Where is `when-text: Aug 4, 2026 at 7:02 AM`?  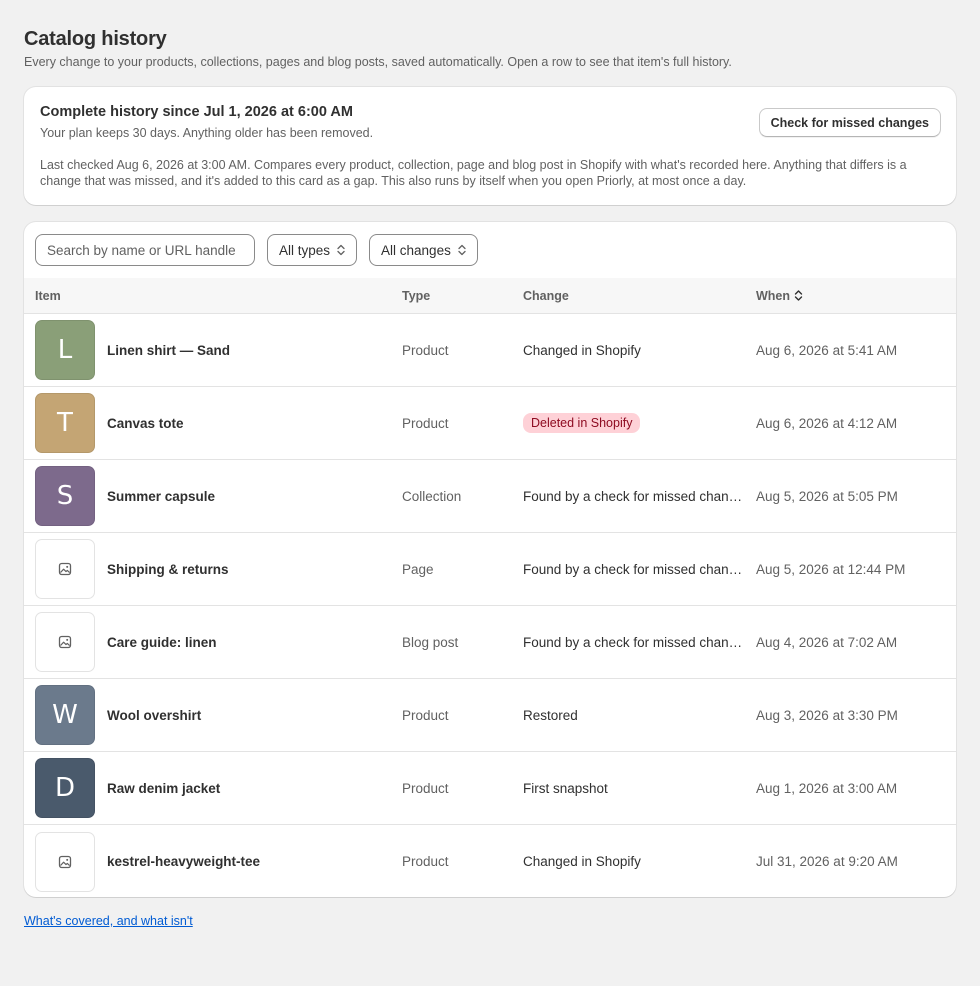 when-text: Aug 4, 2026 at 7:02 AM is located at coordinates (827, 642).